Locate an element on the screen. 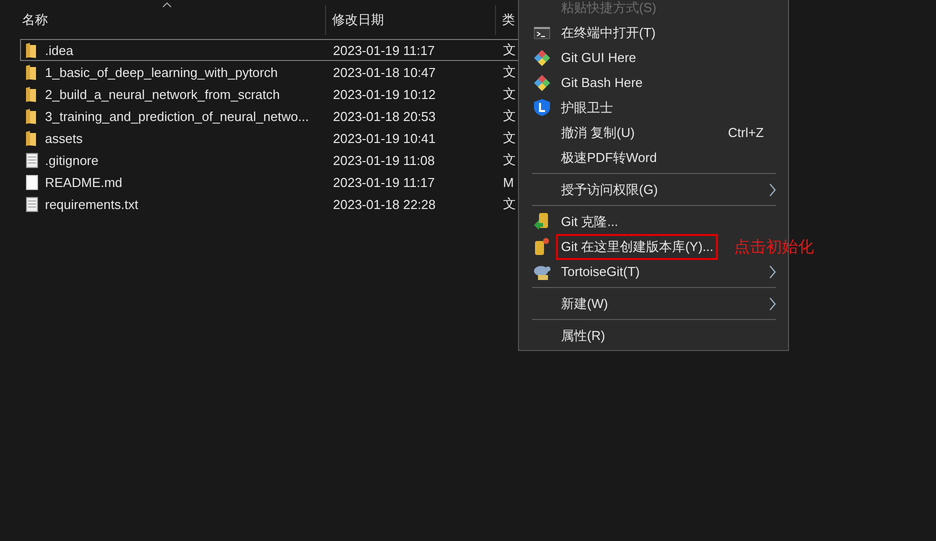 The height and width of the screenshot is (541, 936). repository-icon is located at coordinates (541, 246).